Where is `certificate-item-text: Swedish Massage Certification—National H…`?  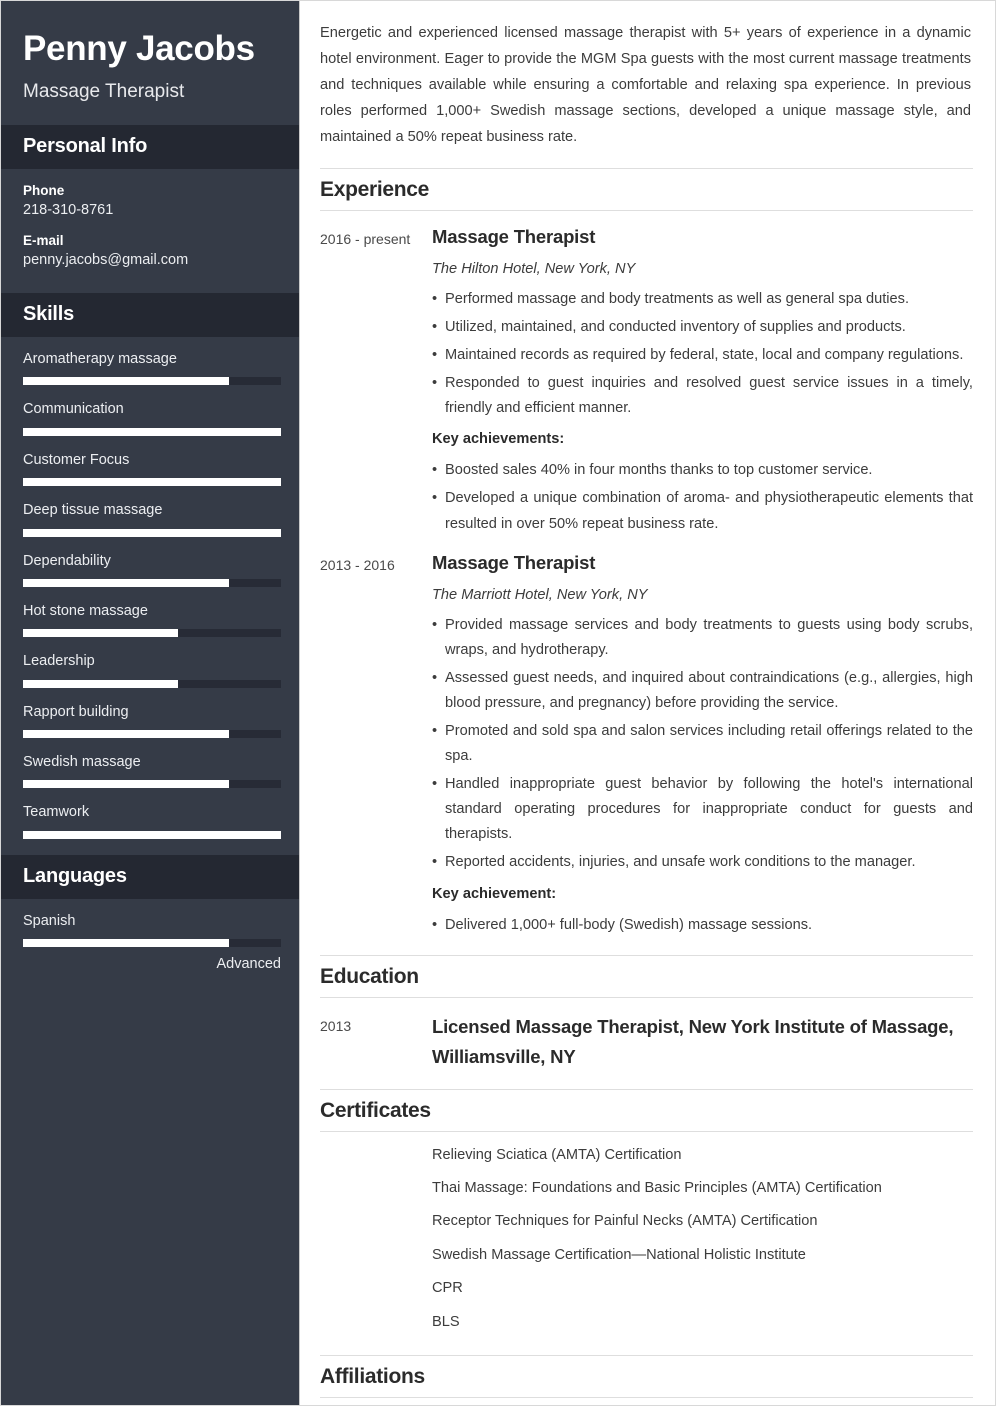 certificate-item-text: Swedish Massage Certification—National H… is located at coordinates (619, 1254).